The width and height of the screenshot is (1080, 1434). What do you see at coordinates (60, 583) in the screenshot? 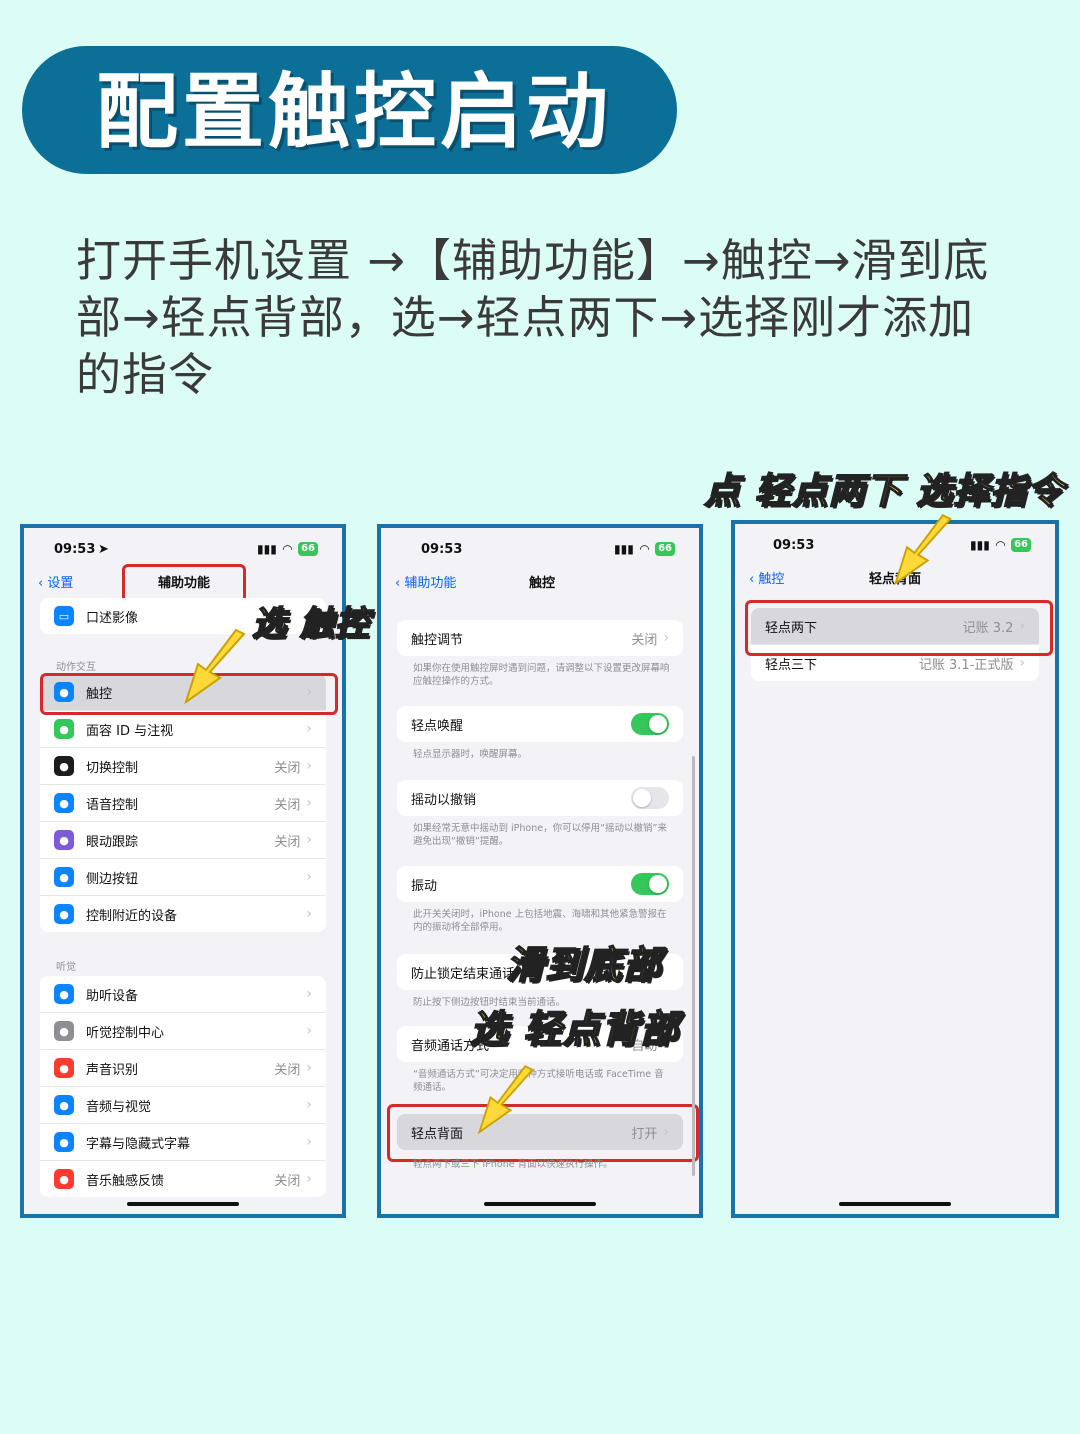
I see `back-label: 设置` at bounding box center [60, 583].